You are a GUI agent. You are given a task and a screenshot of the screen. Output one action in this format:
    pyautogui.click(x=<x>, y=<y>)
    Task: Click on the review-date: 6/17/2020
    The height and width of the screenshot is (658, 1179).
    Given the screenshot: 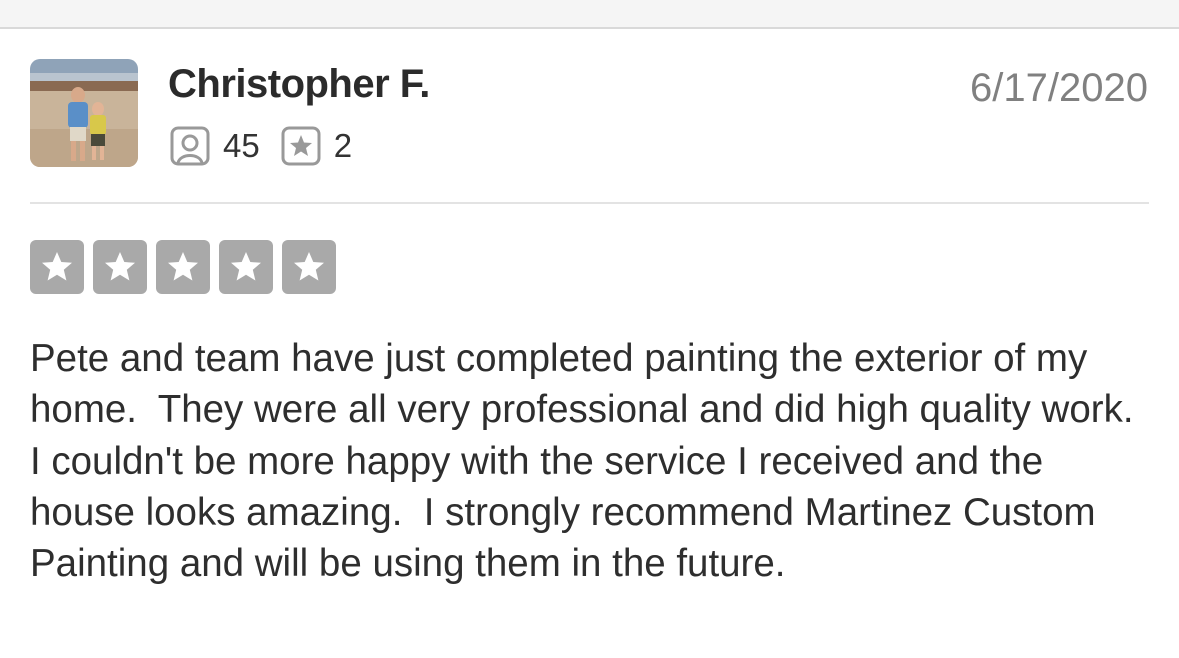 What is the action you would take?
    pyautogui.click(x=1059, y=88)
    